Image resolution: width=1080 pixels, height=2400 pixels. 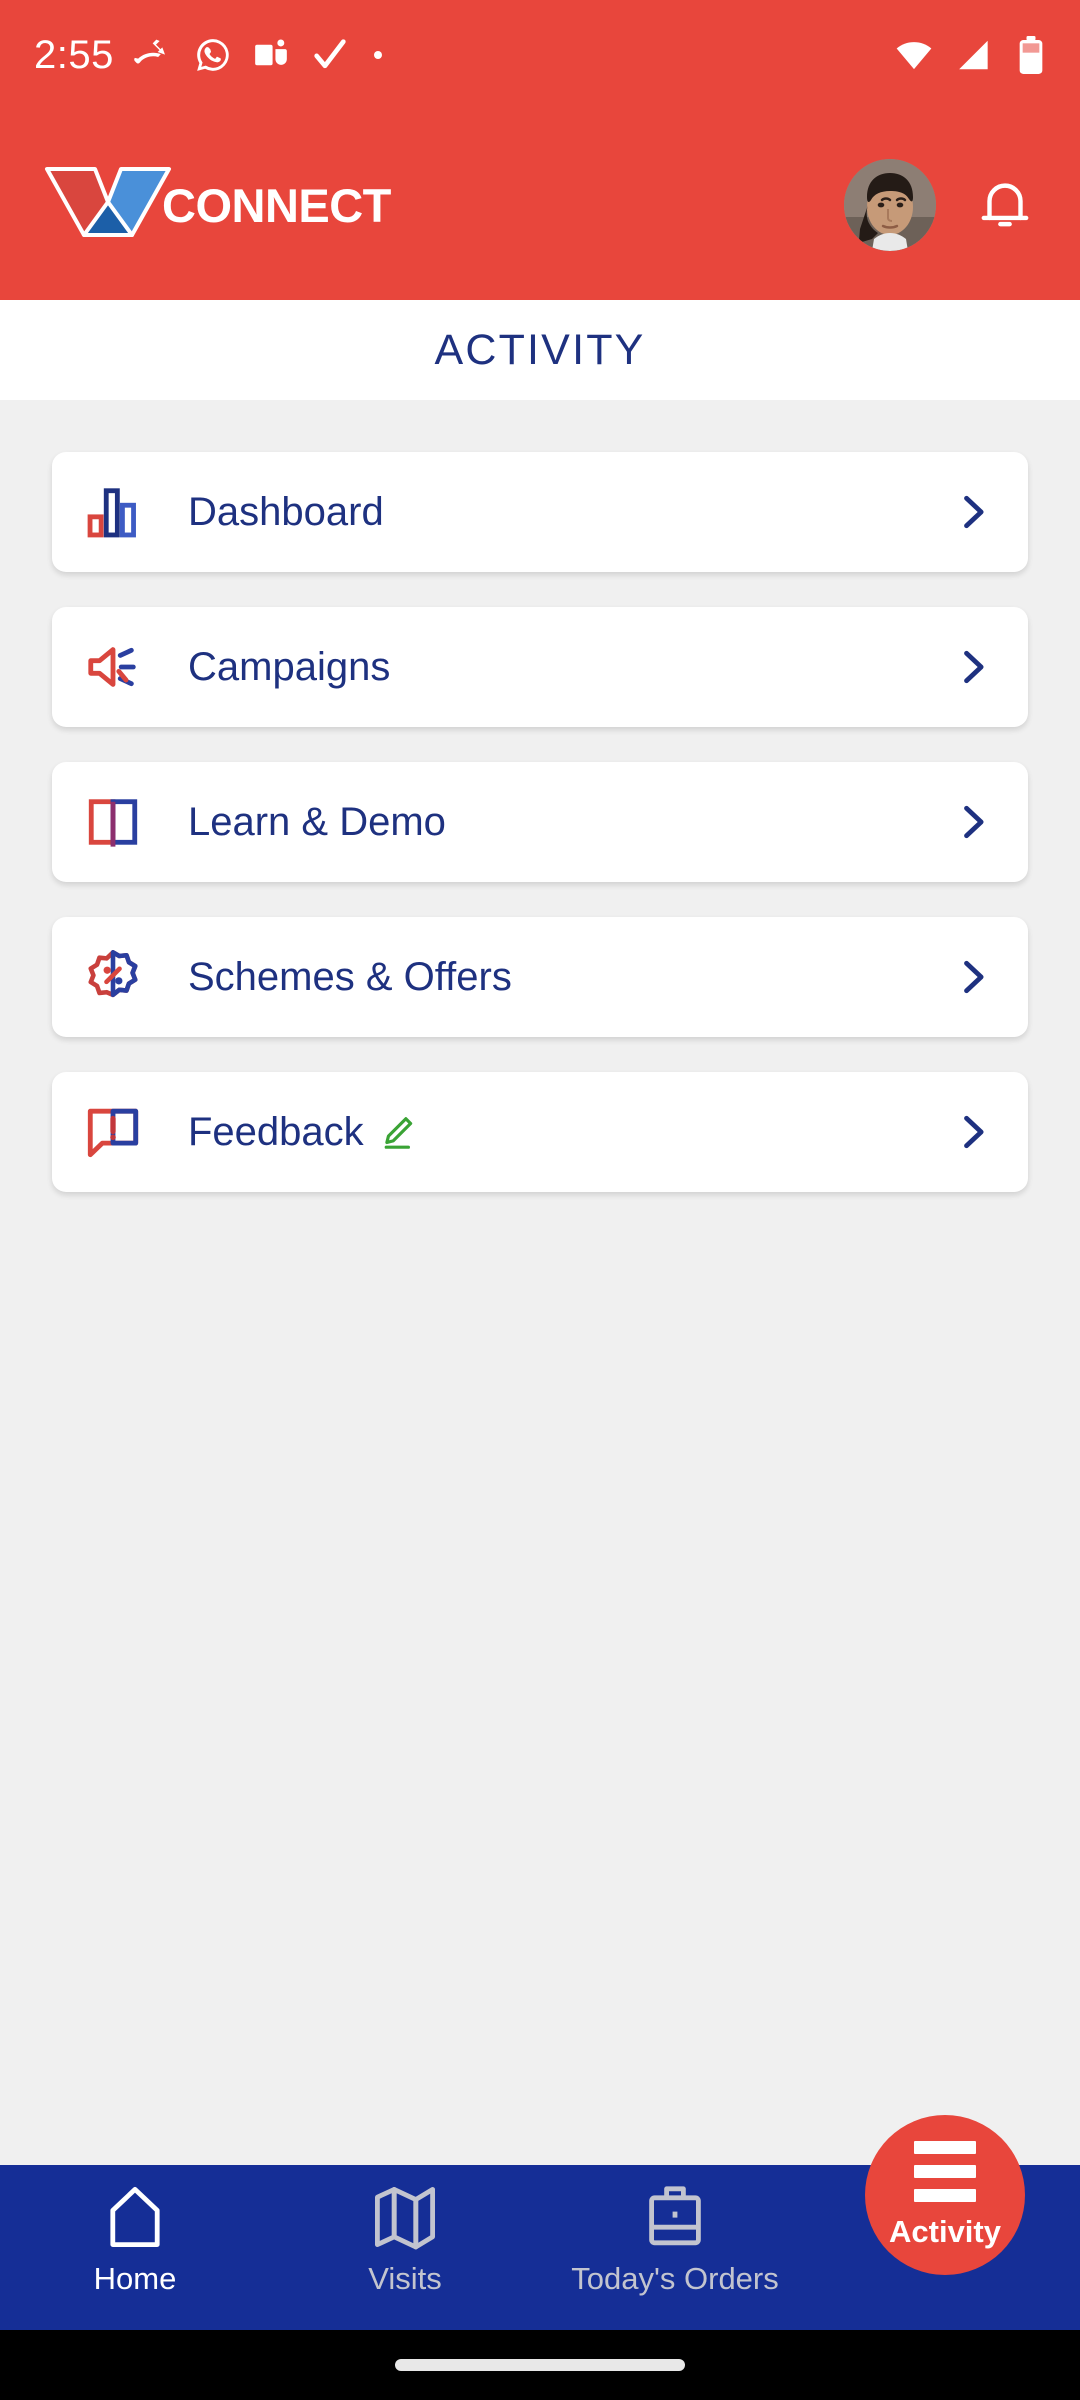 I want to click on menu-item-label: Schemes & Offers, so click(x=569, y=977).